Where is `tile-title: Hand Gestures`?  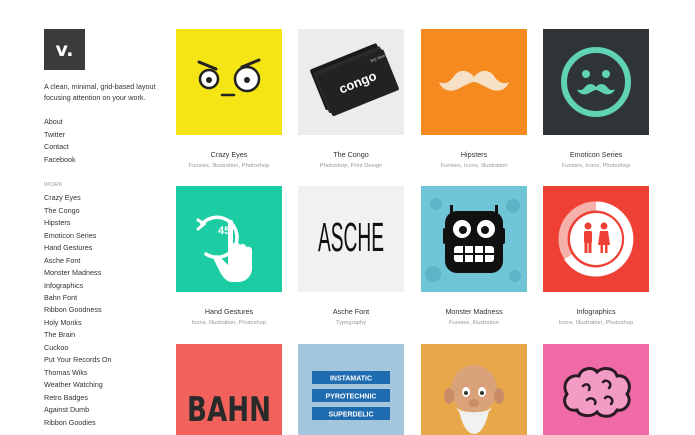
tile-title: Hand Gestures is located at coordinates (229, 312).